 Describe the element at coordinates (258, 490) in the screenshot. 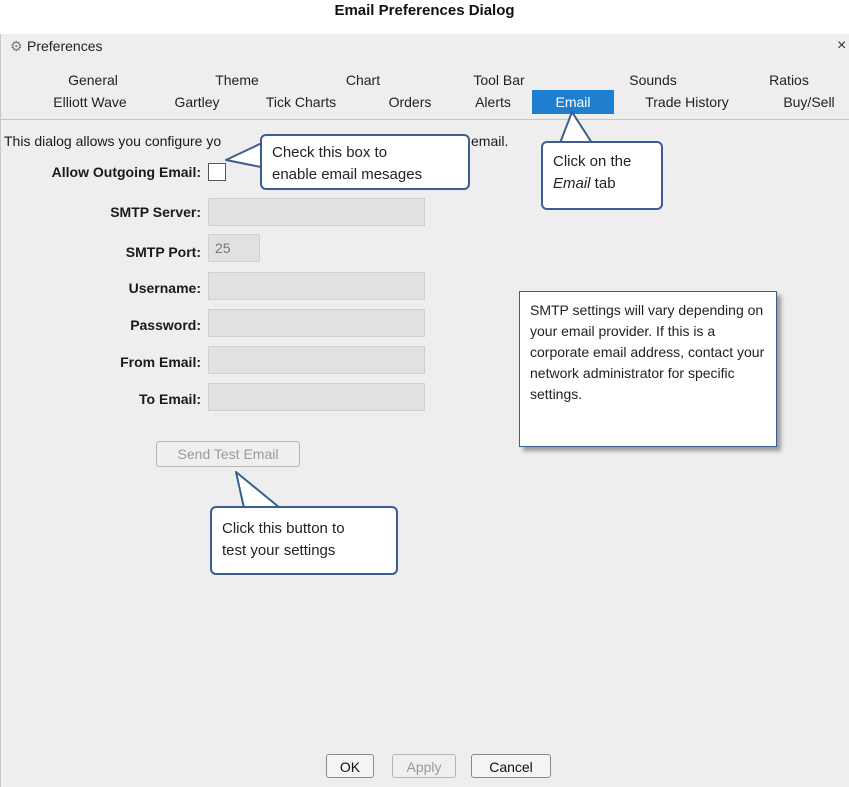

I see `button-callout-pointer` at that location.